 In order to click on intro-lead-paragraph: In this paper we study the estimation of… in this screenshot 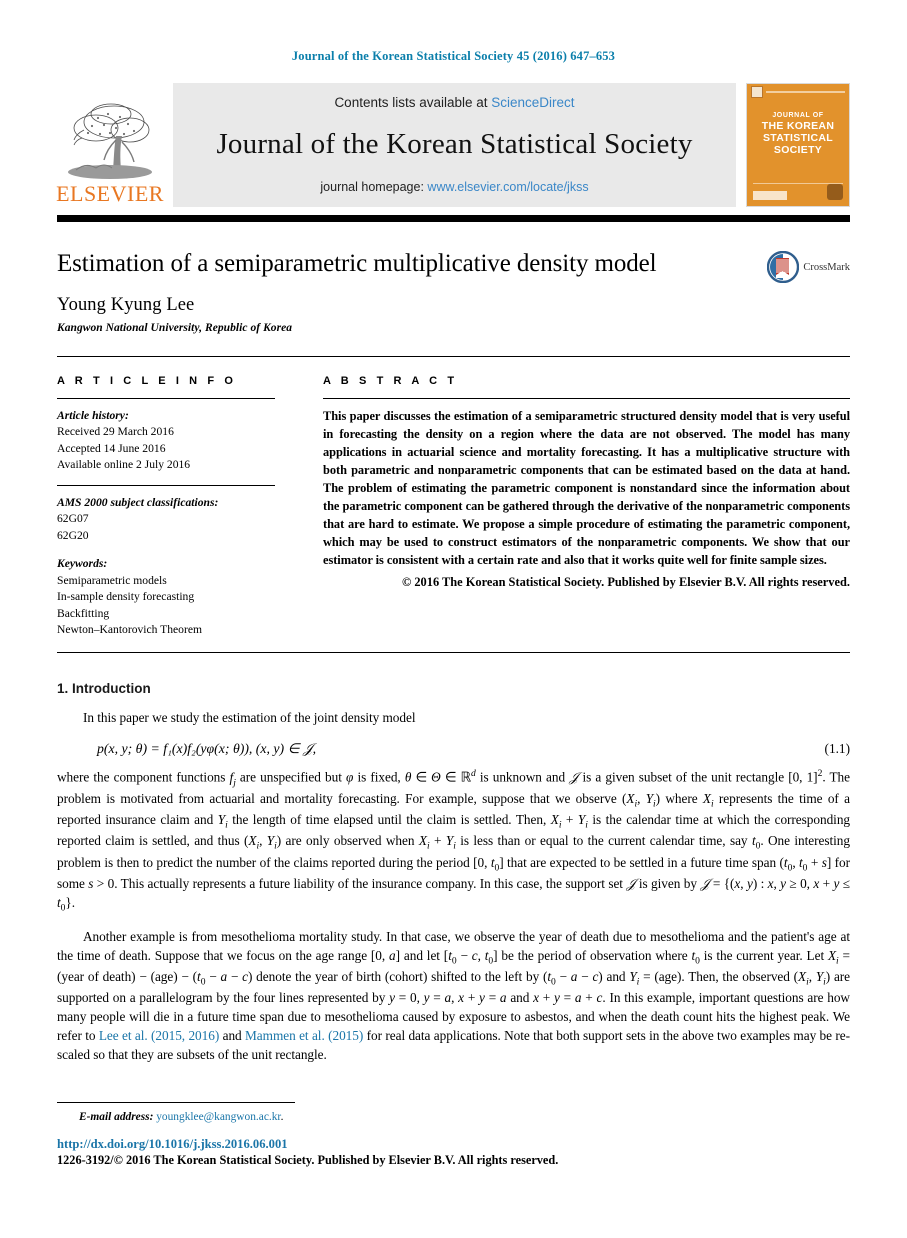, I will do `click(249, 718)`.